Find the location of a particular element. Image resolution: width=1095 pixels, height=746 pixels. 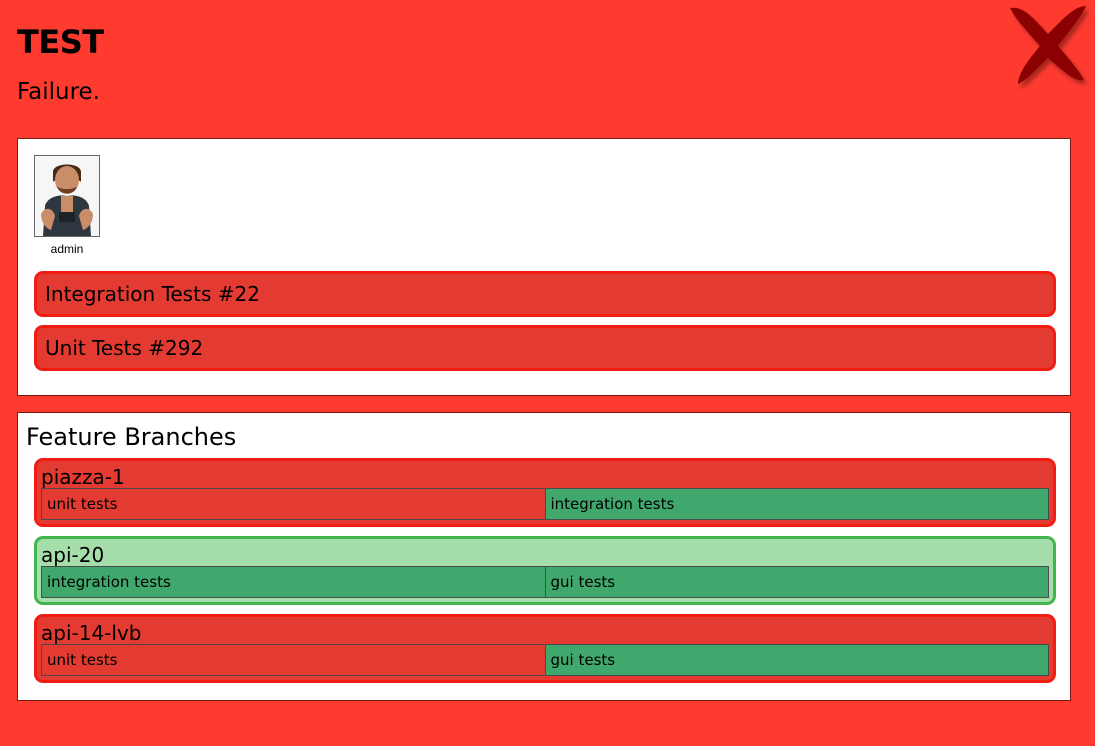

job-unit-tests: Unit Tests #292 is located at coordinates (545, 348).